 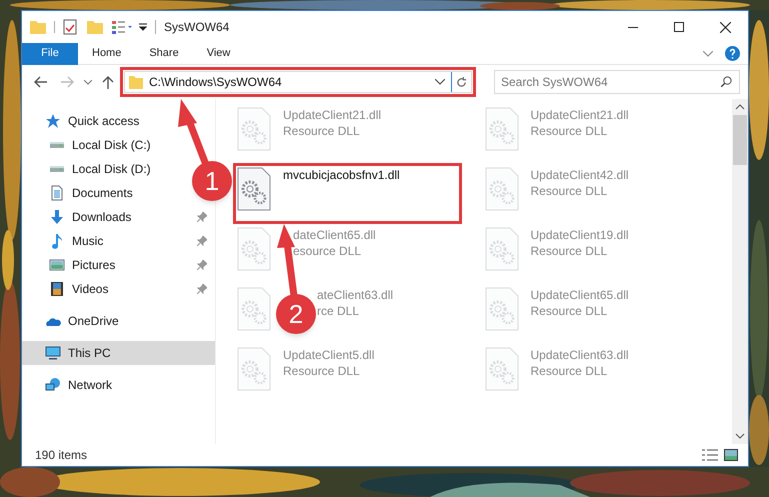 What do you see at coordinates (197, 27) in the screenshot?
I see `window-title: SysWOW64` at bounding box center [197, 27].